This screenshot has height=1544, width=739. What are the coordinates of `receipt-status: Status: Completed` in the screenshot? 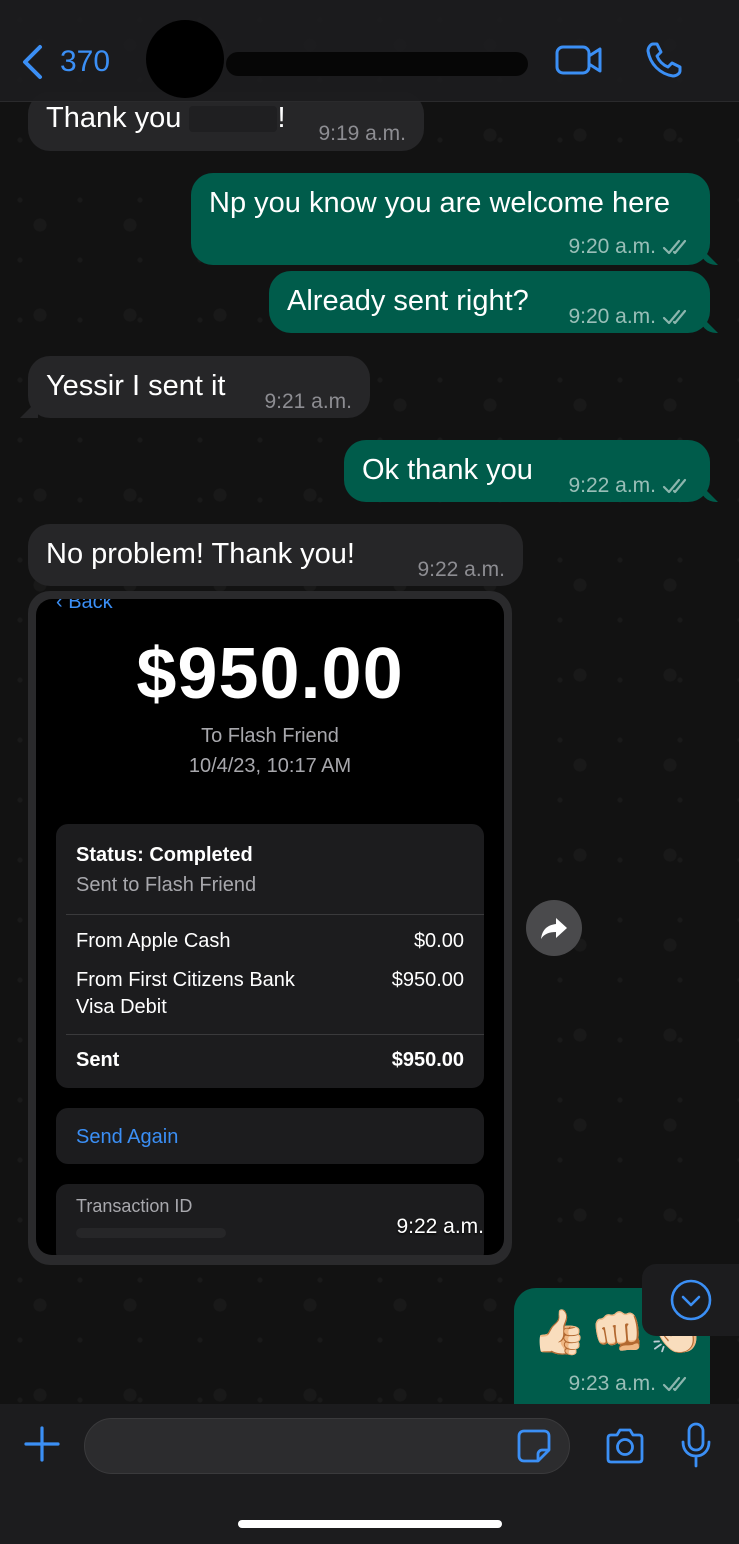 It's located at (164, 855).